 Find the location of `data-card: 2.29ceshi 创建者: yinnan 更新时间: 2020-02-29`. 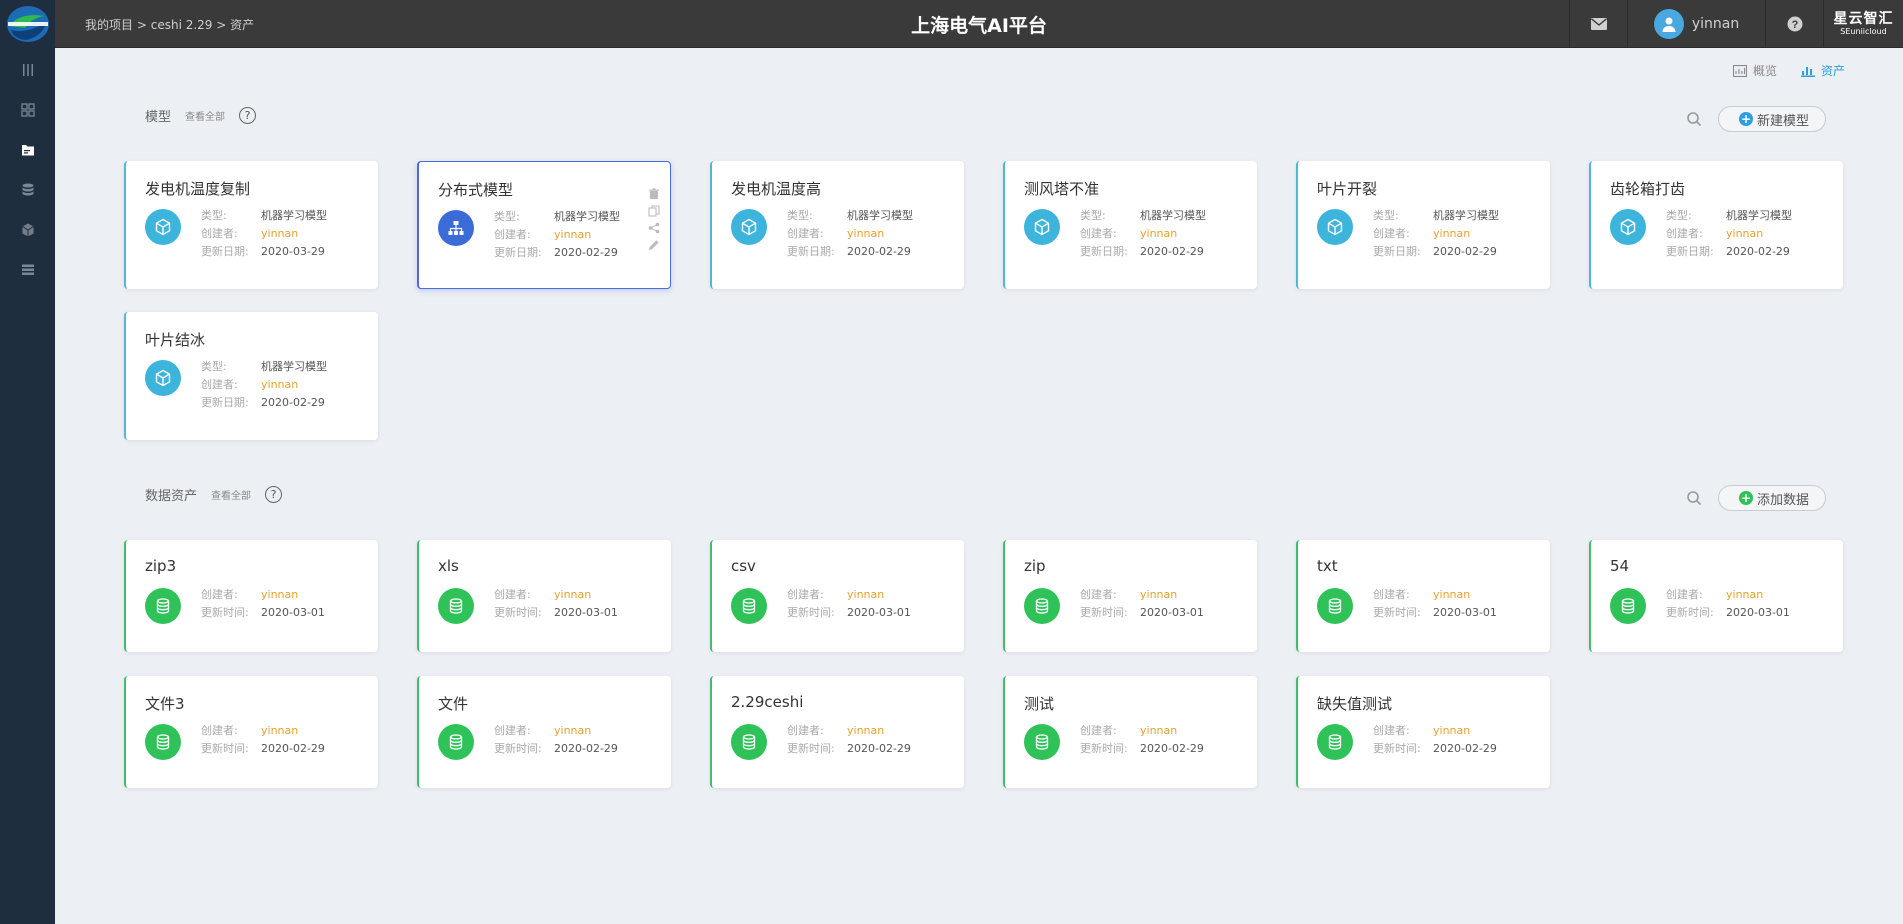

data-card: 2.29ceshi 创建者: yinnan 更新时间: 2020-02-29 is located at coordinates (837, 732).